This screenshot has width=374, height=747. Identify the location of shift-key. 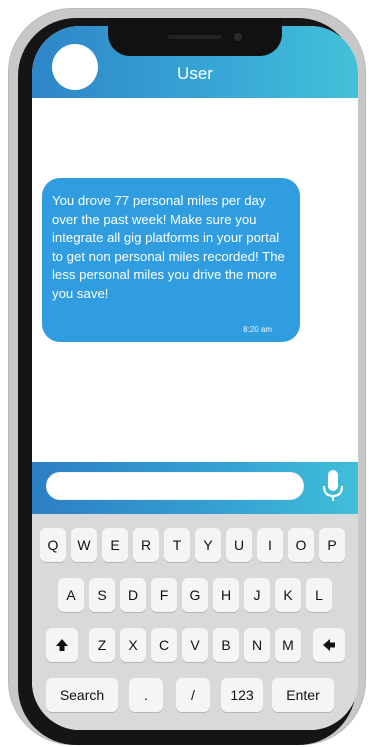
(62, 645).